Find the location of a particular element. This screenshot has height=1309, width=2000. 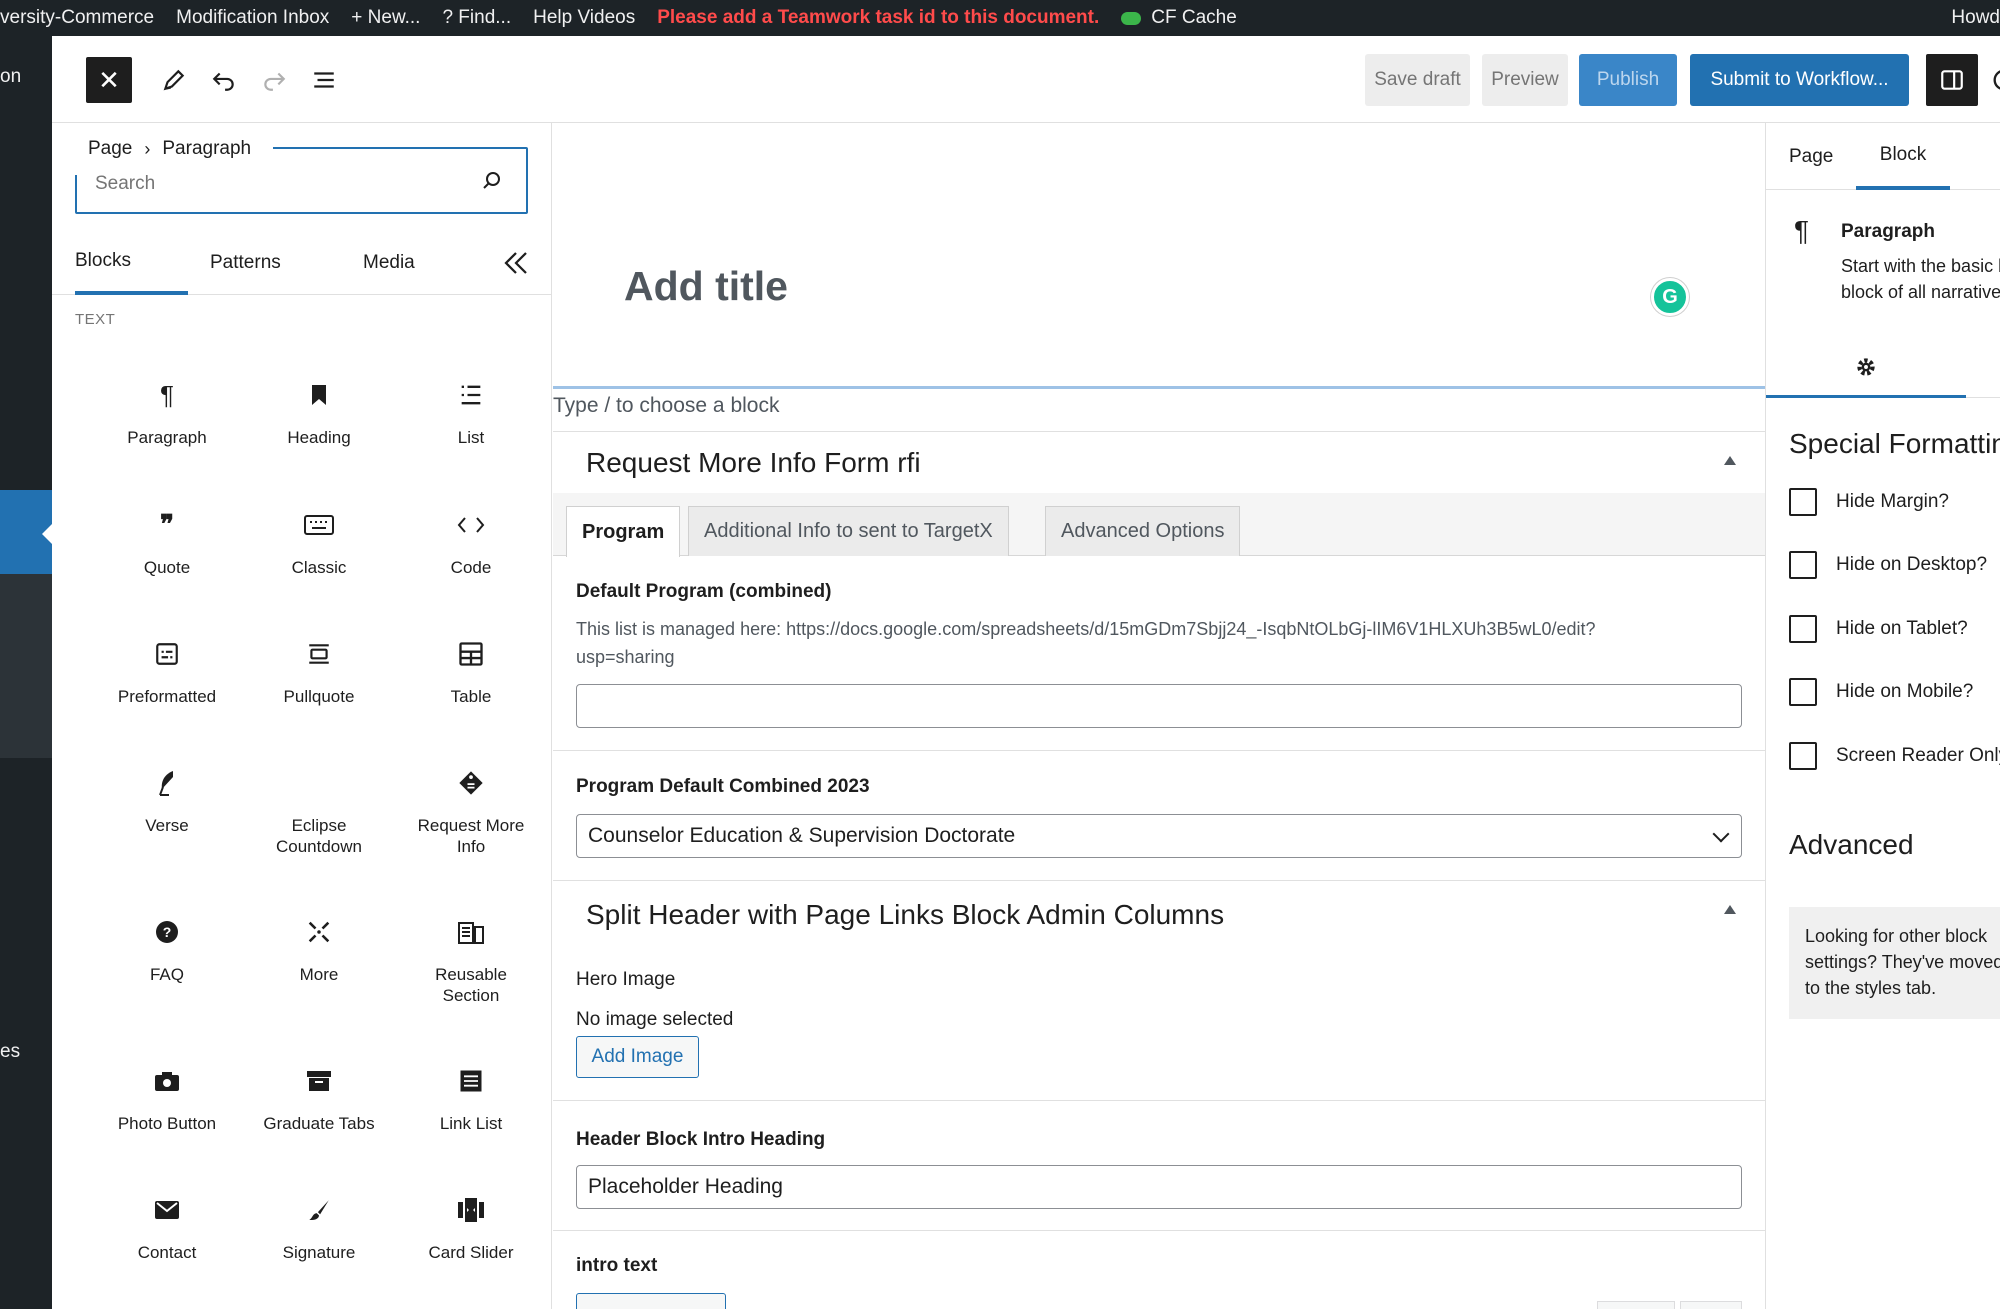

block-pullquote: Pullquote is located at coordinates (319, 689).